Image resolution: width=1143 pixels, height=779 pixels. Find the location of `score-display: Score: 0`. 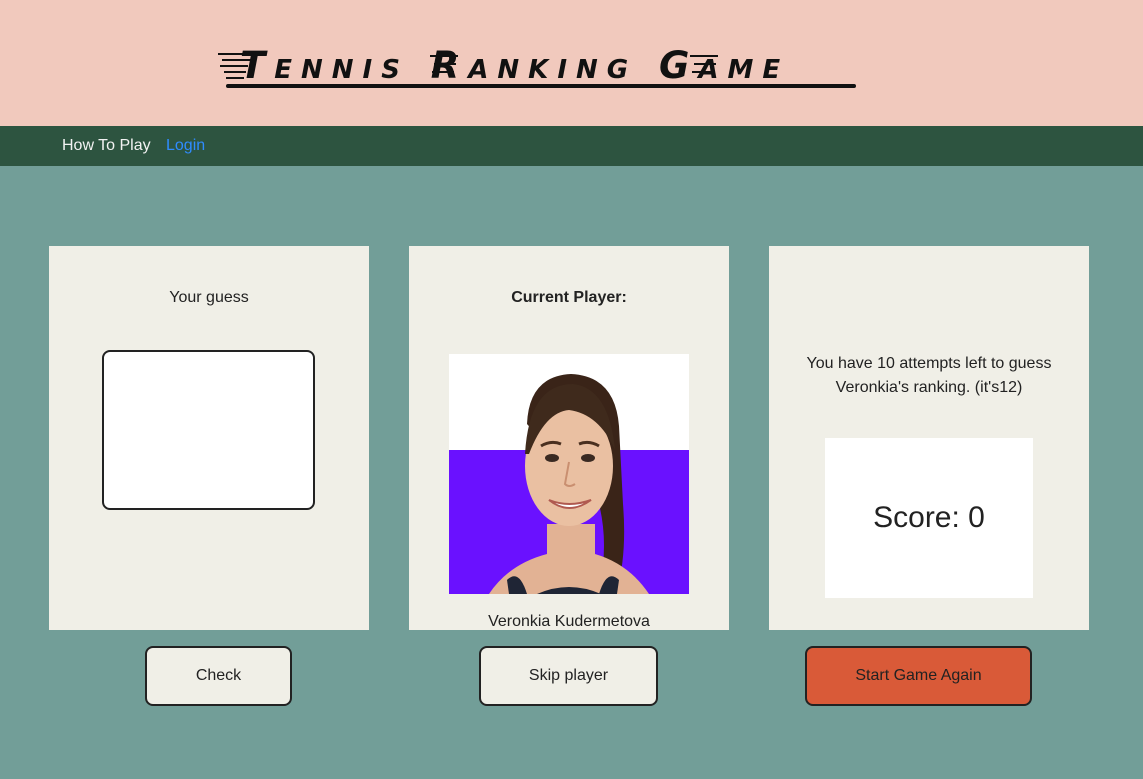

score-display: Score: 0 is located at coordinates (929, 518).